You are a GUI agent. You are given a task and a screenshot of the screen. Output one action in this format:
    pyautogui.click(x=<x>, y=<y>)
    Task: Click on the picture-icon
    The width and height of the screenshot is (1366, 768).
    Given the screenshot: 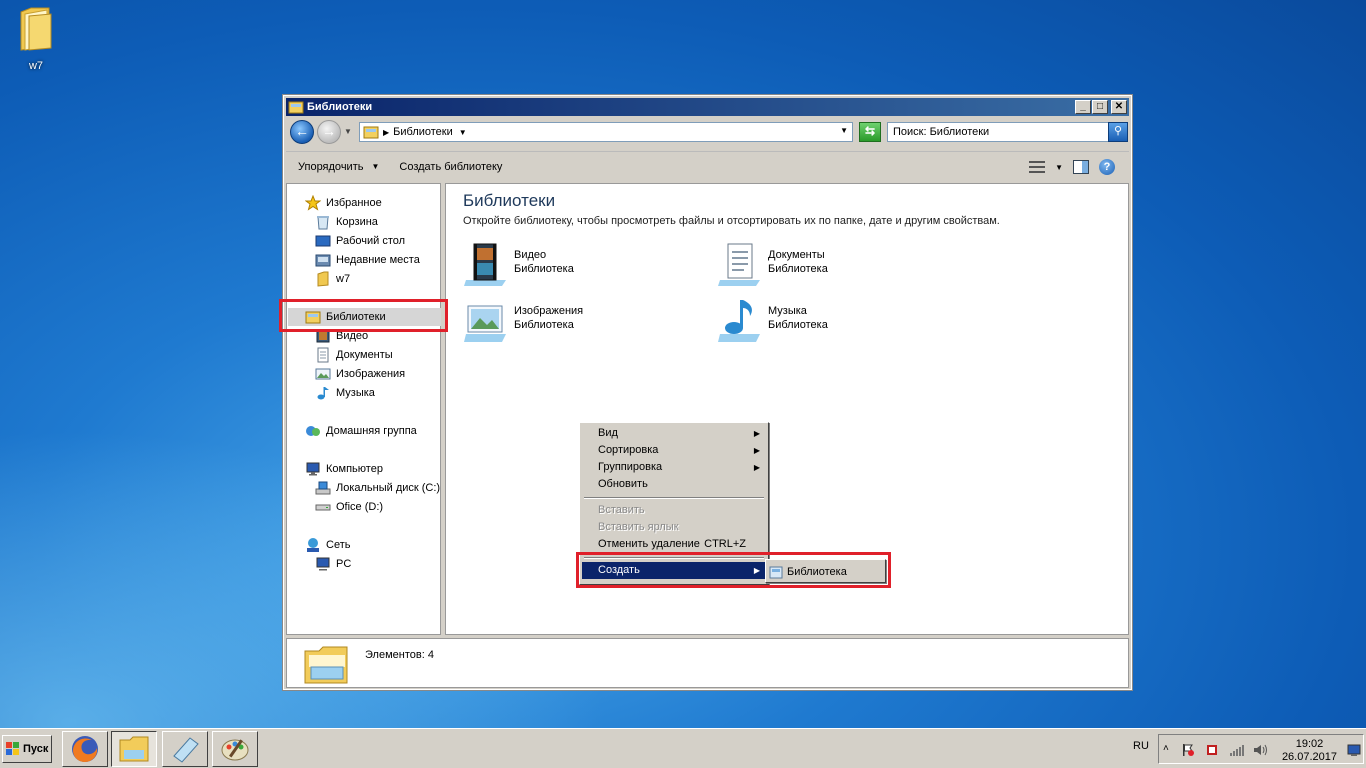 What is the action you would take?
    pyautogui.click(x=323, y=374)
    